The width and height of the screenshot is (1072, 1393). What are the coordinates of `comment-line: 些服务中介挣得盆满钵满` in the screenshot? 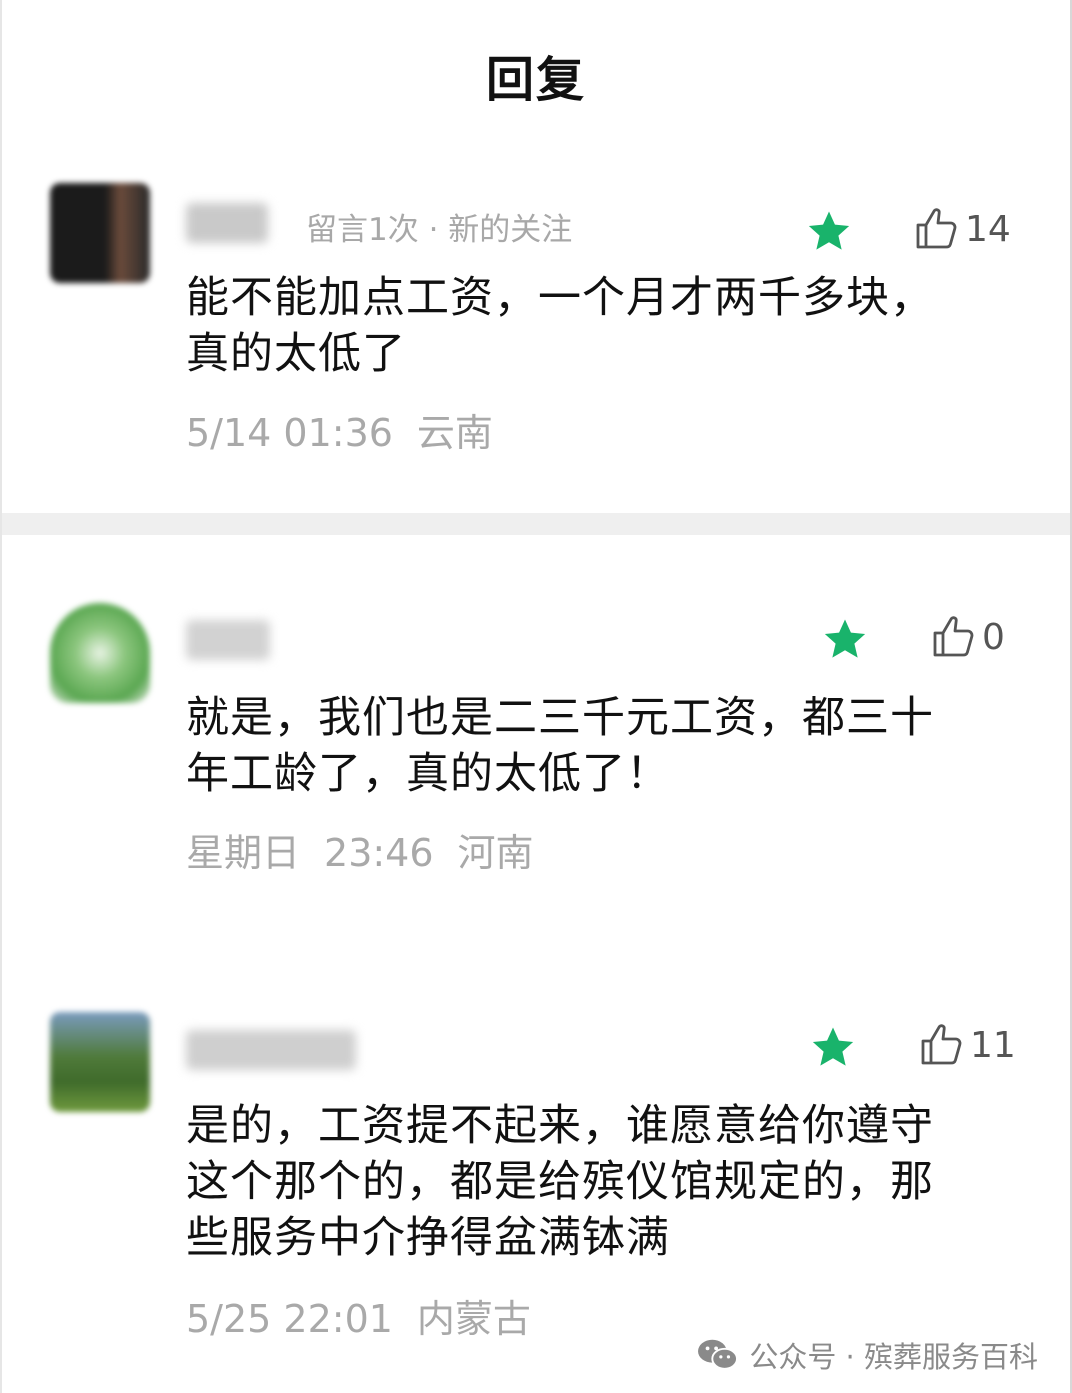 It's located at (428, 1238).